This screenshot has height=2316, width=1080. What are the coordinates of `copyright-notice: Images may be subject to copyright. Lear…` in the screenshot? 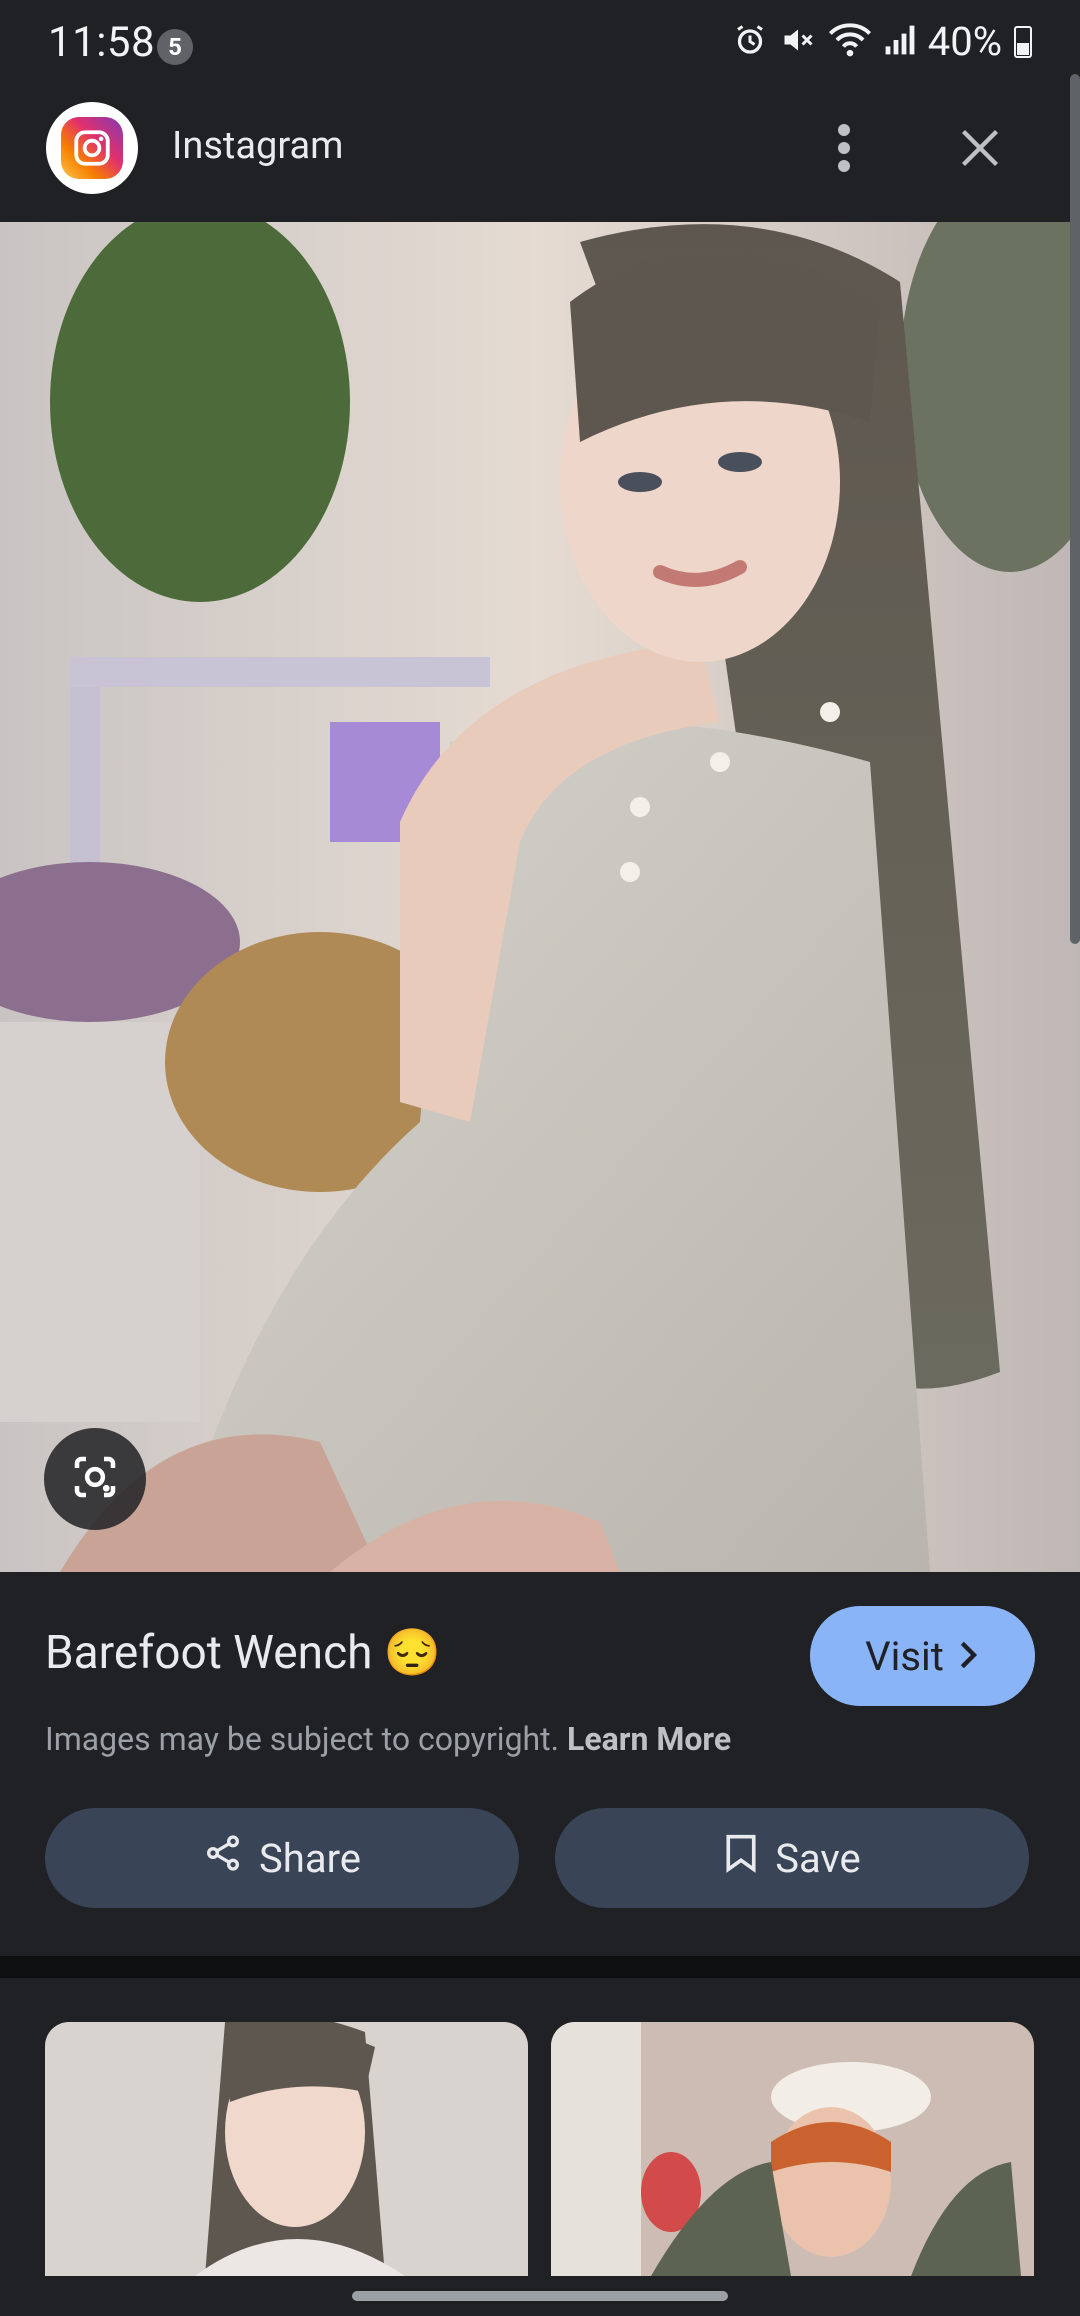 It's located at (388, 1739).